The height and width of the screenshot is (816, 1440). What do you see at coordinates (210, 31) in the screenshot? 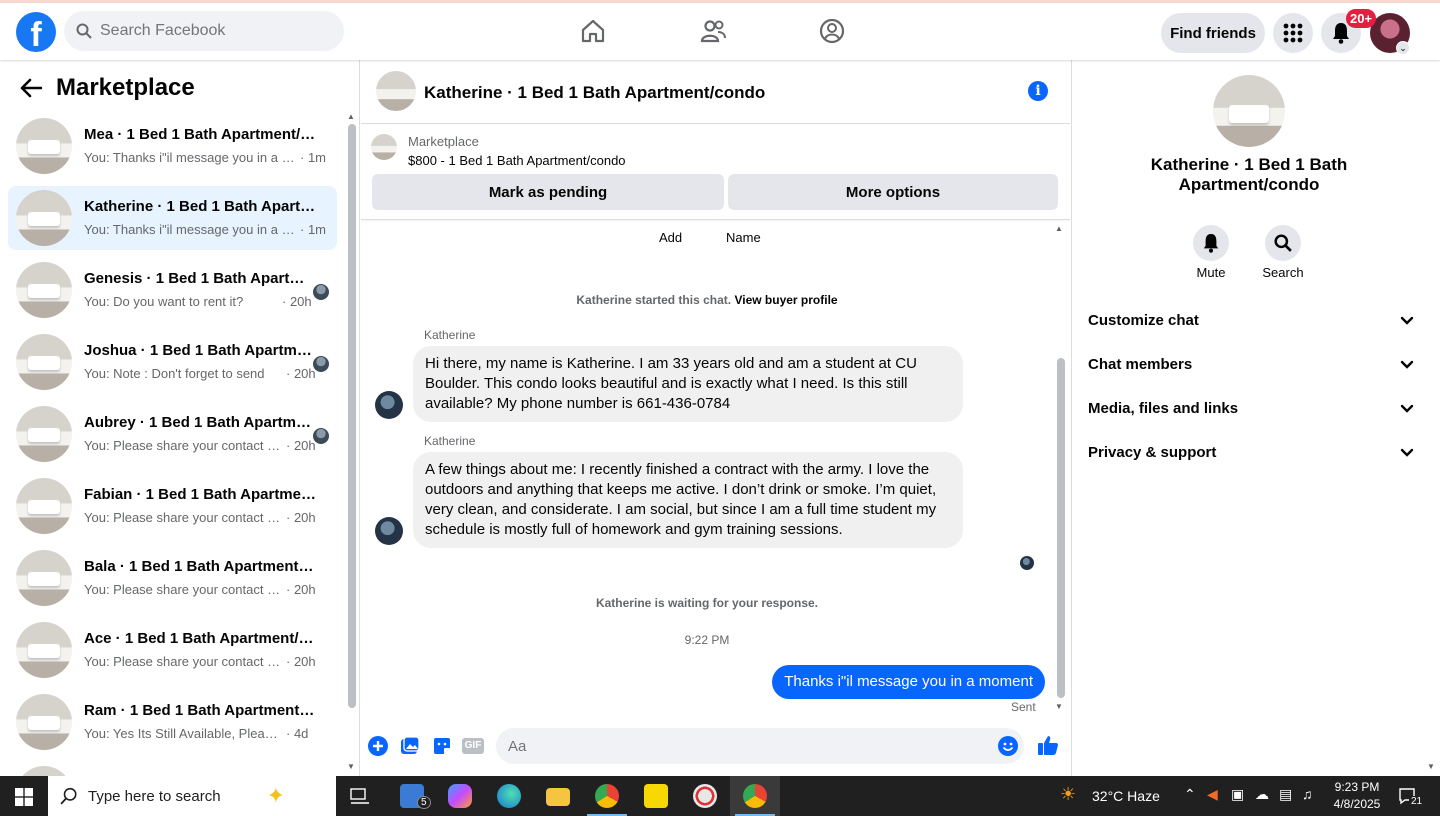
I see `search-input` at bounding box center [210, 31].